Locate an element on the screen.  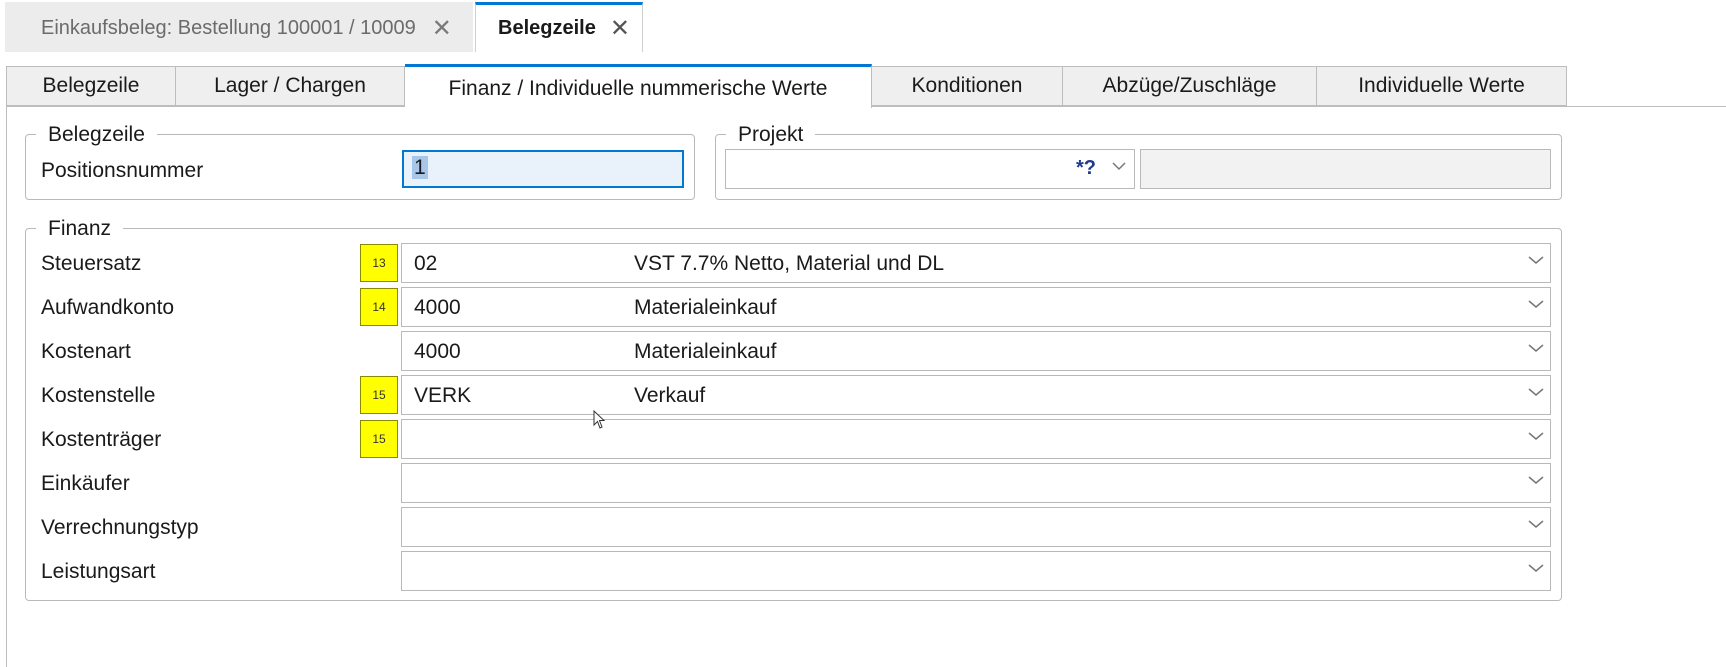
kostenart-label: Kostenart is located at coordinates (86, 351).